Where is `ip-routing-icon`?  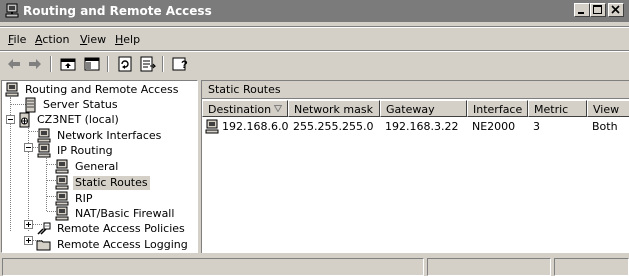
ip-routing-icon is located at coordinates (44, 151).